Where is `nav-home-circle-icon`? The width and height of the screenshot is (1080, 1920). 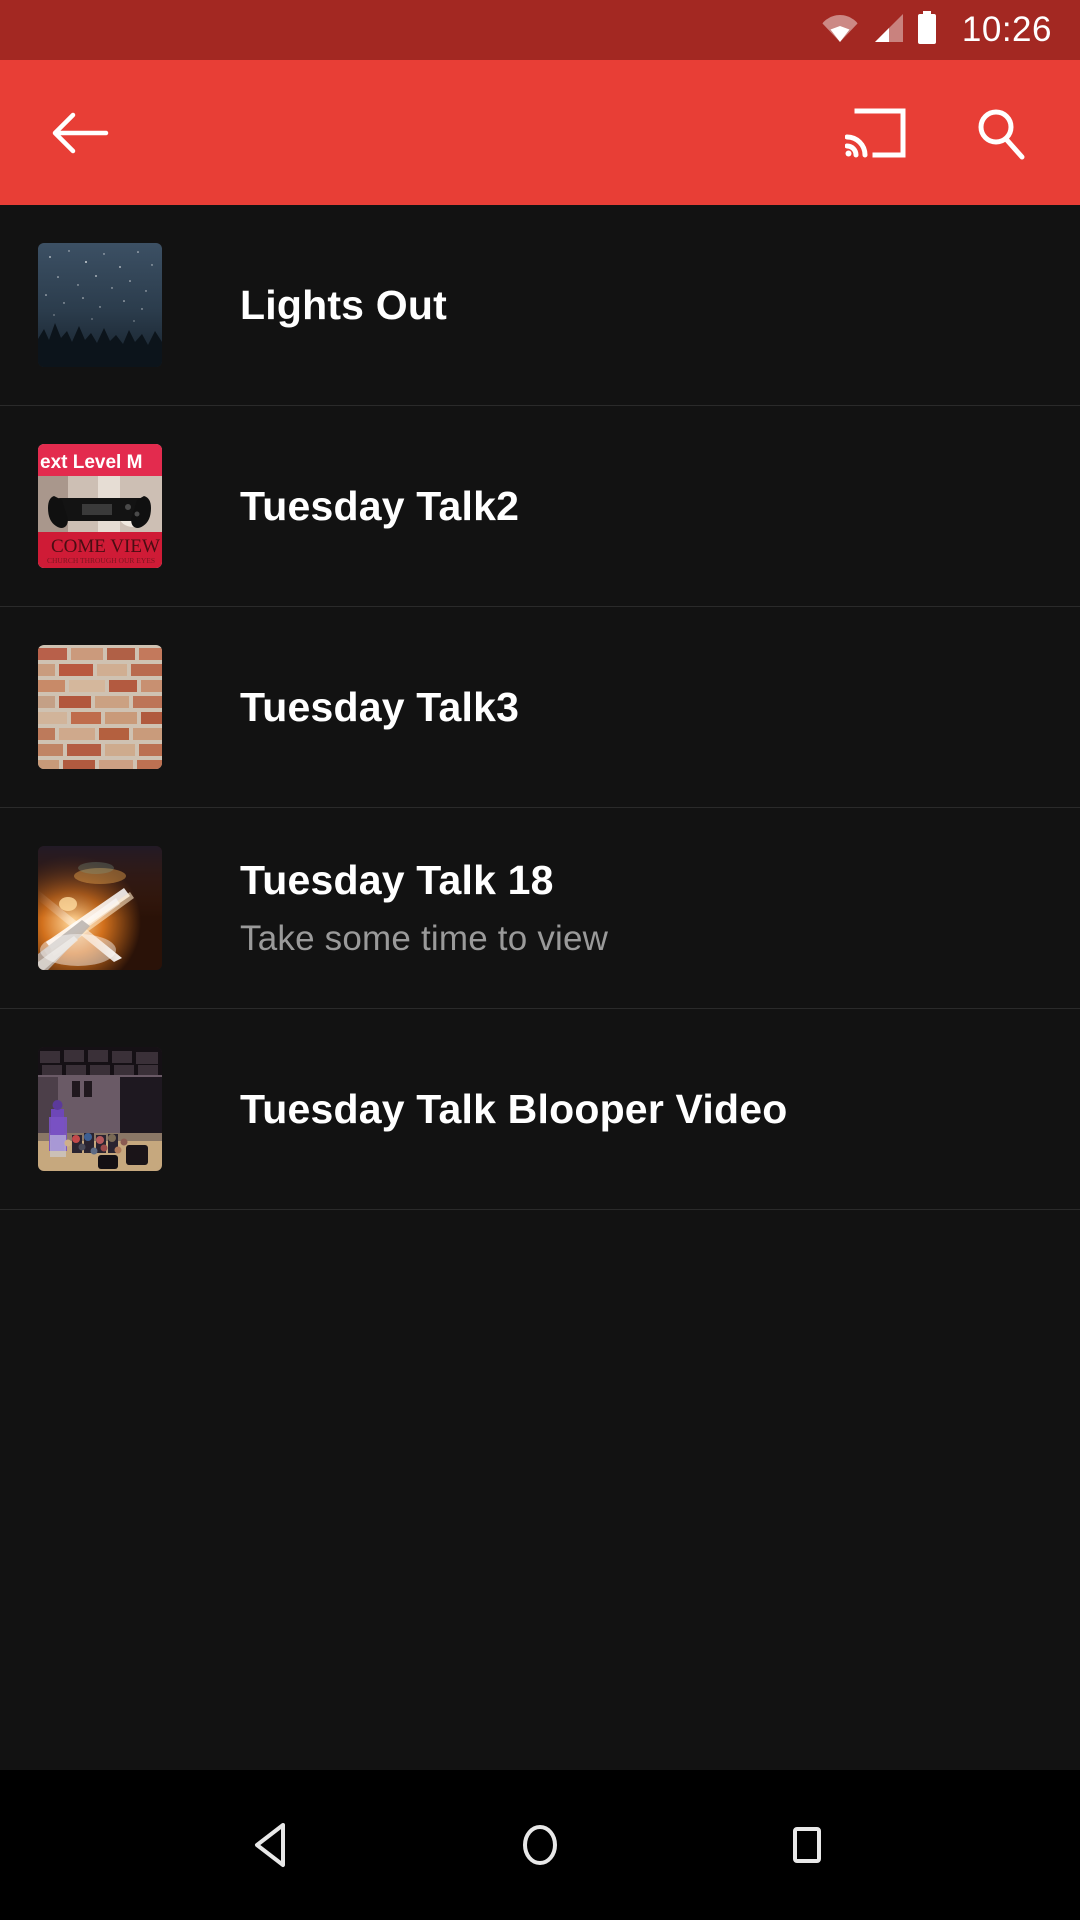
nav-home-circle-icon is located at coordinates (539, 1845).